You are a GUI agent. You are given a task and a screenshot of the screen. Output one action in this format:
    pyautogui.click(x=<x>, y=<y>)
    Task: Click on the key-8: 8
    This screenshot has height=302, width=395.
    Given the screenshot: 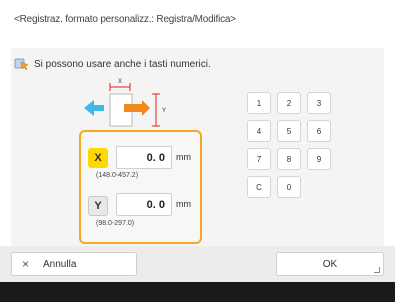 What is the action you would take?
    pyautogui.click(x=289, y=159)
    